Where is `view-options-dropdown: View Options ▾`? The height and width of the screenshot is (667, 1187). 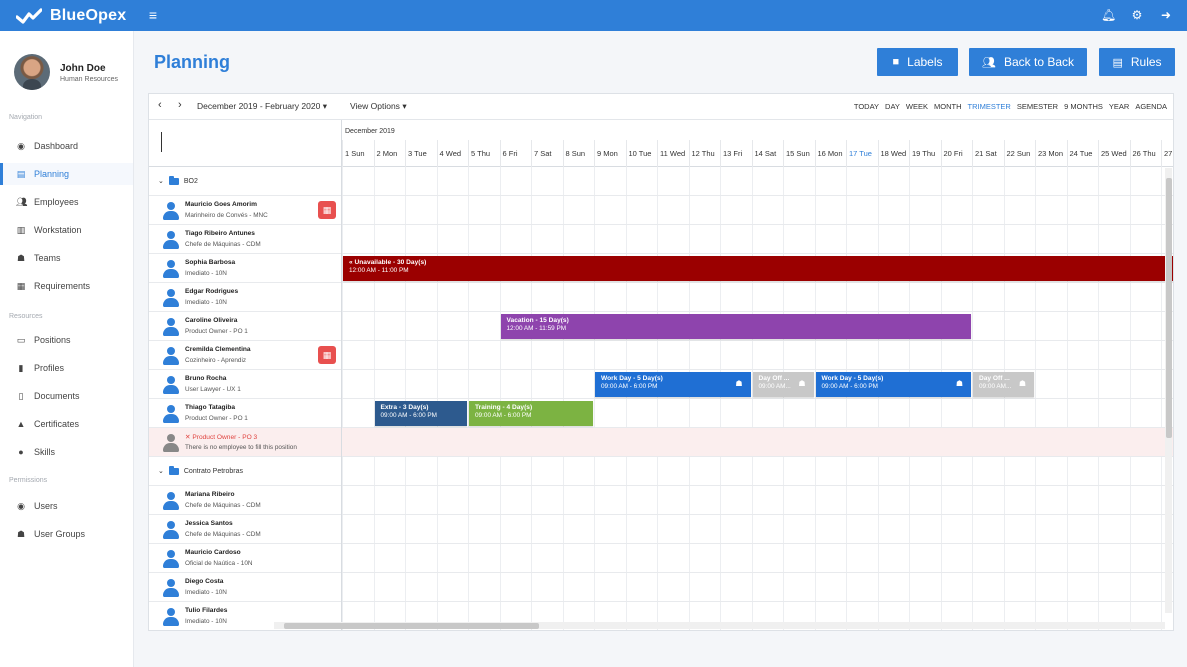
view-options-dropdown: View Options ▾ is located at coordinates (378, 106).